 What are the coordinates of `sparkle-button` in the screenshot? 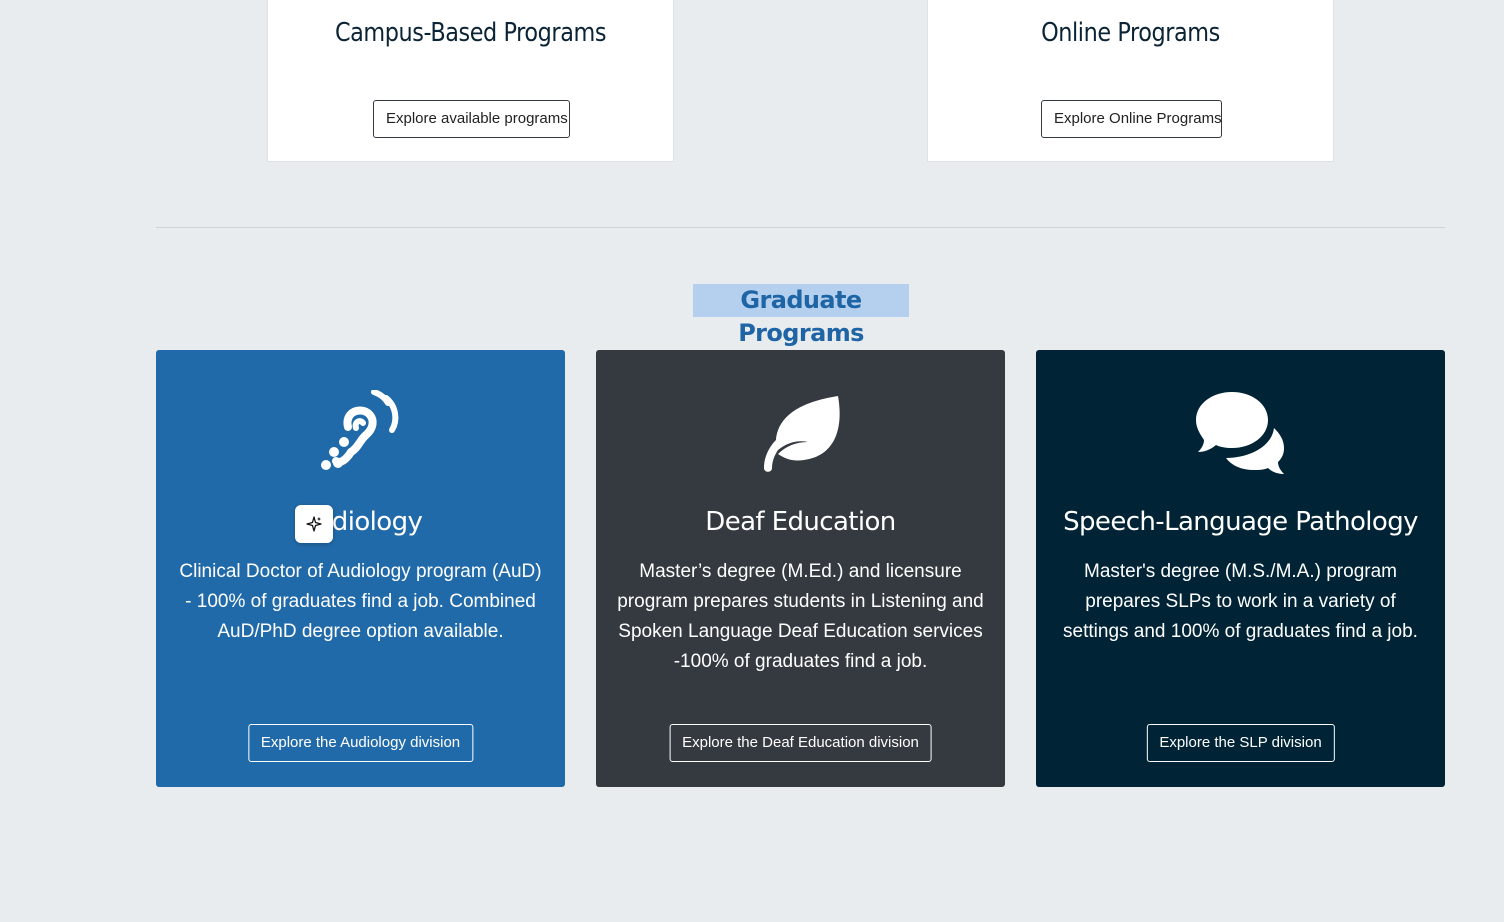 It's located at (314, 524).